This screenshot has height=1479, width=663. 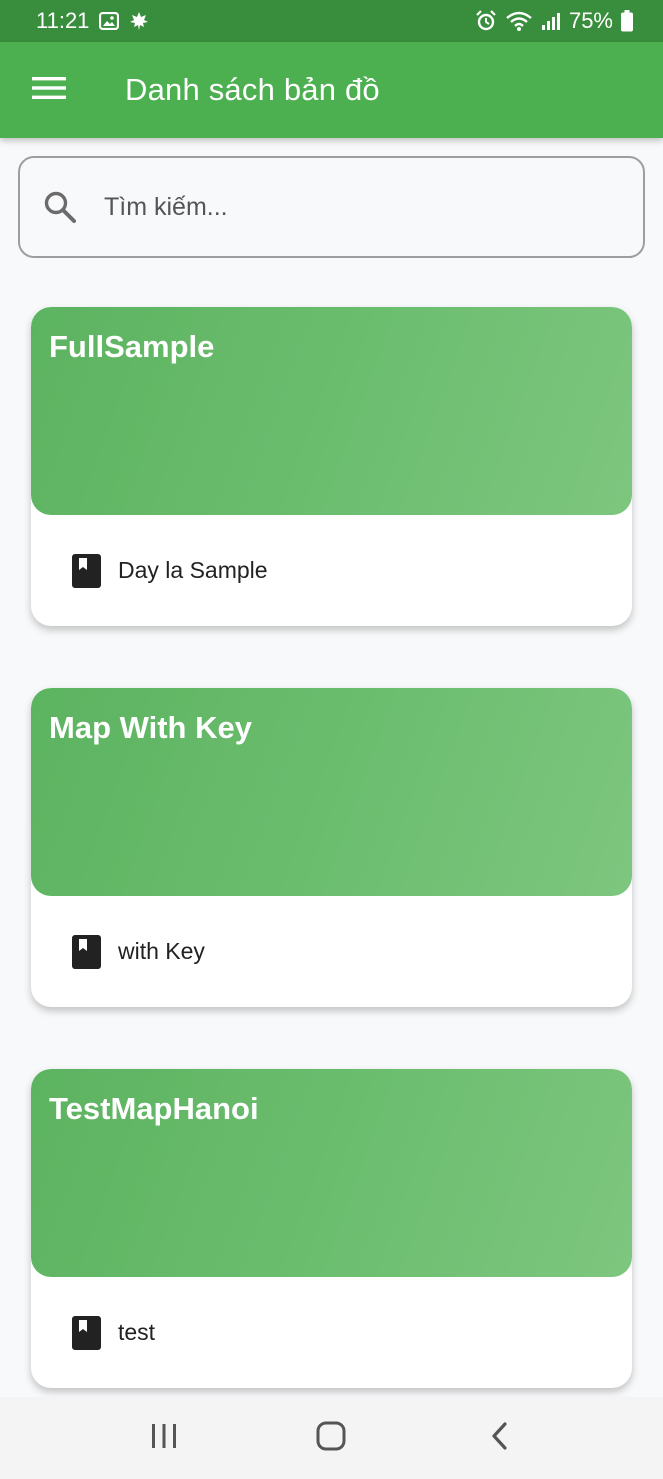 I want to click on back-icon, so click(x=499, y=1438).